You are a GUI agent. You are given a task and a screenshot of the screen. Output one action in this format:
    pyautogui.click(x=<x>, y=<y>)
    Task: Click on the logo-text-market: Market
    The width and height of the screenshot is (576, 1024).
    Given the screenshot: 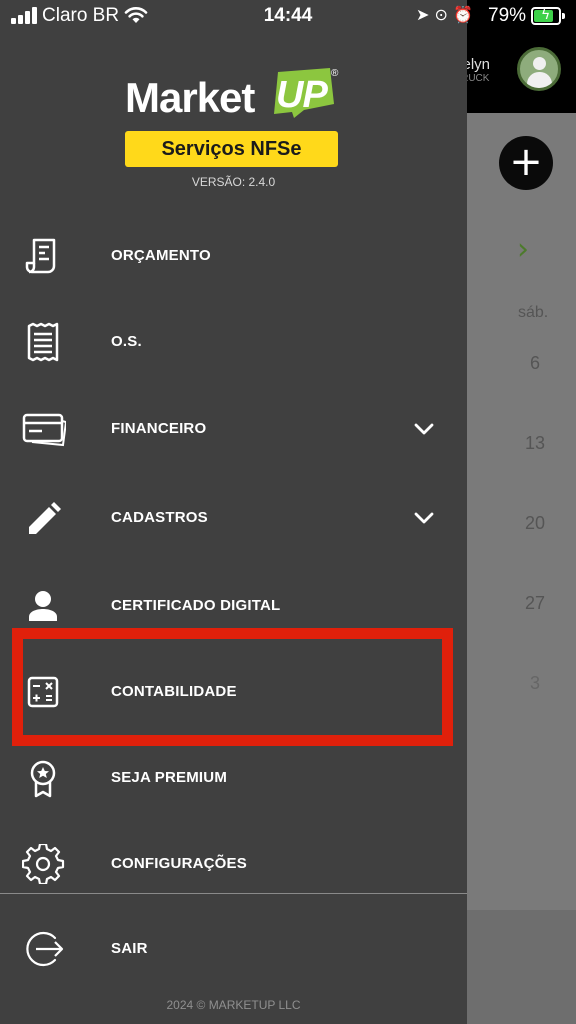 What is the action you would take?
    pyautogui.click(x=190, y=97)
    